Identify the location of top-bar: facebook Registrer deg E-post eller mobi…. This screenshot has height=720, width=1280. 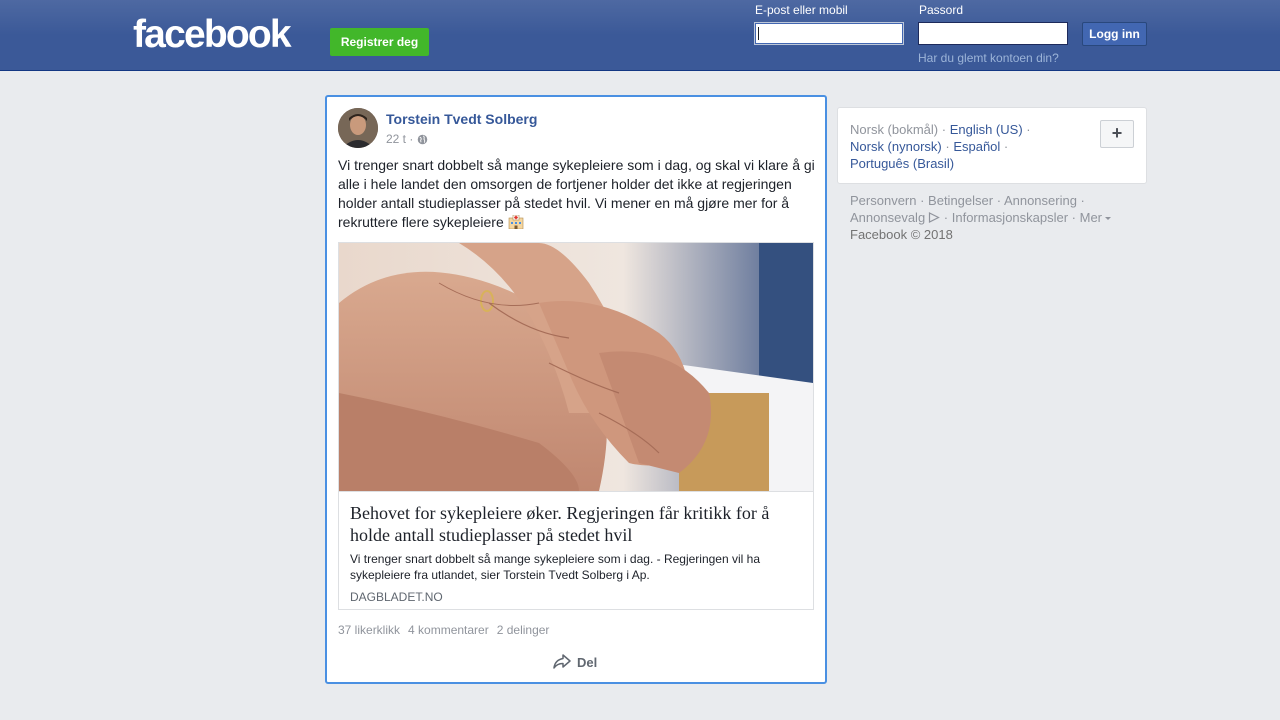
(640, 35).